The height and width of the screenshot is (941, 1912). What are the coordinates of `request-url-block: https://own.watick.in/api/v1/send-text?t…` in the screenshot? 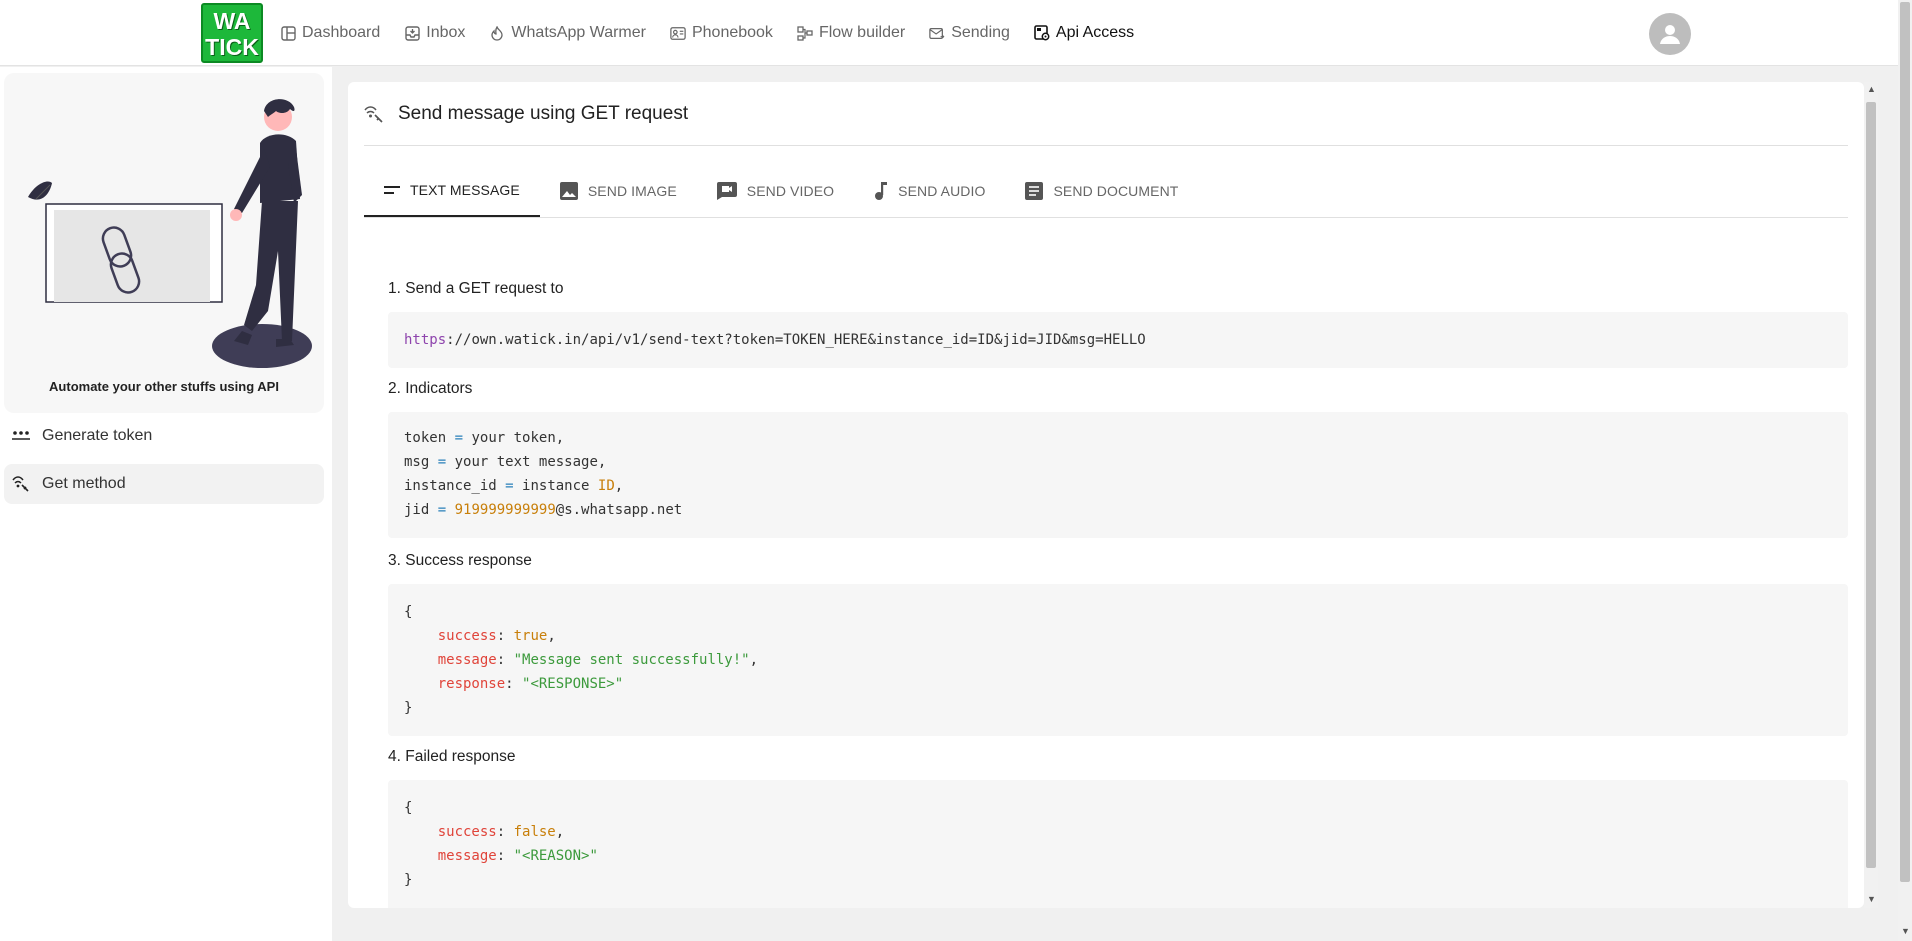 It's located at (1118, 340).